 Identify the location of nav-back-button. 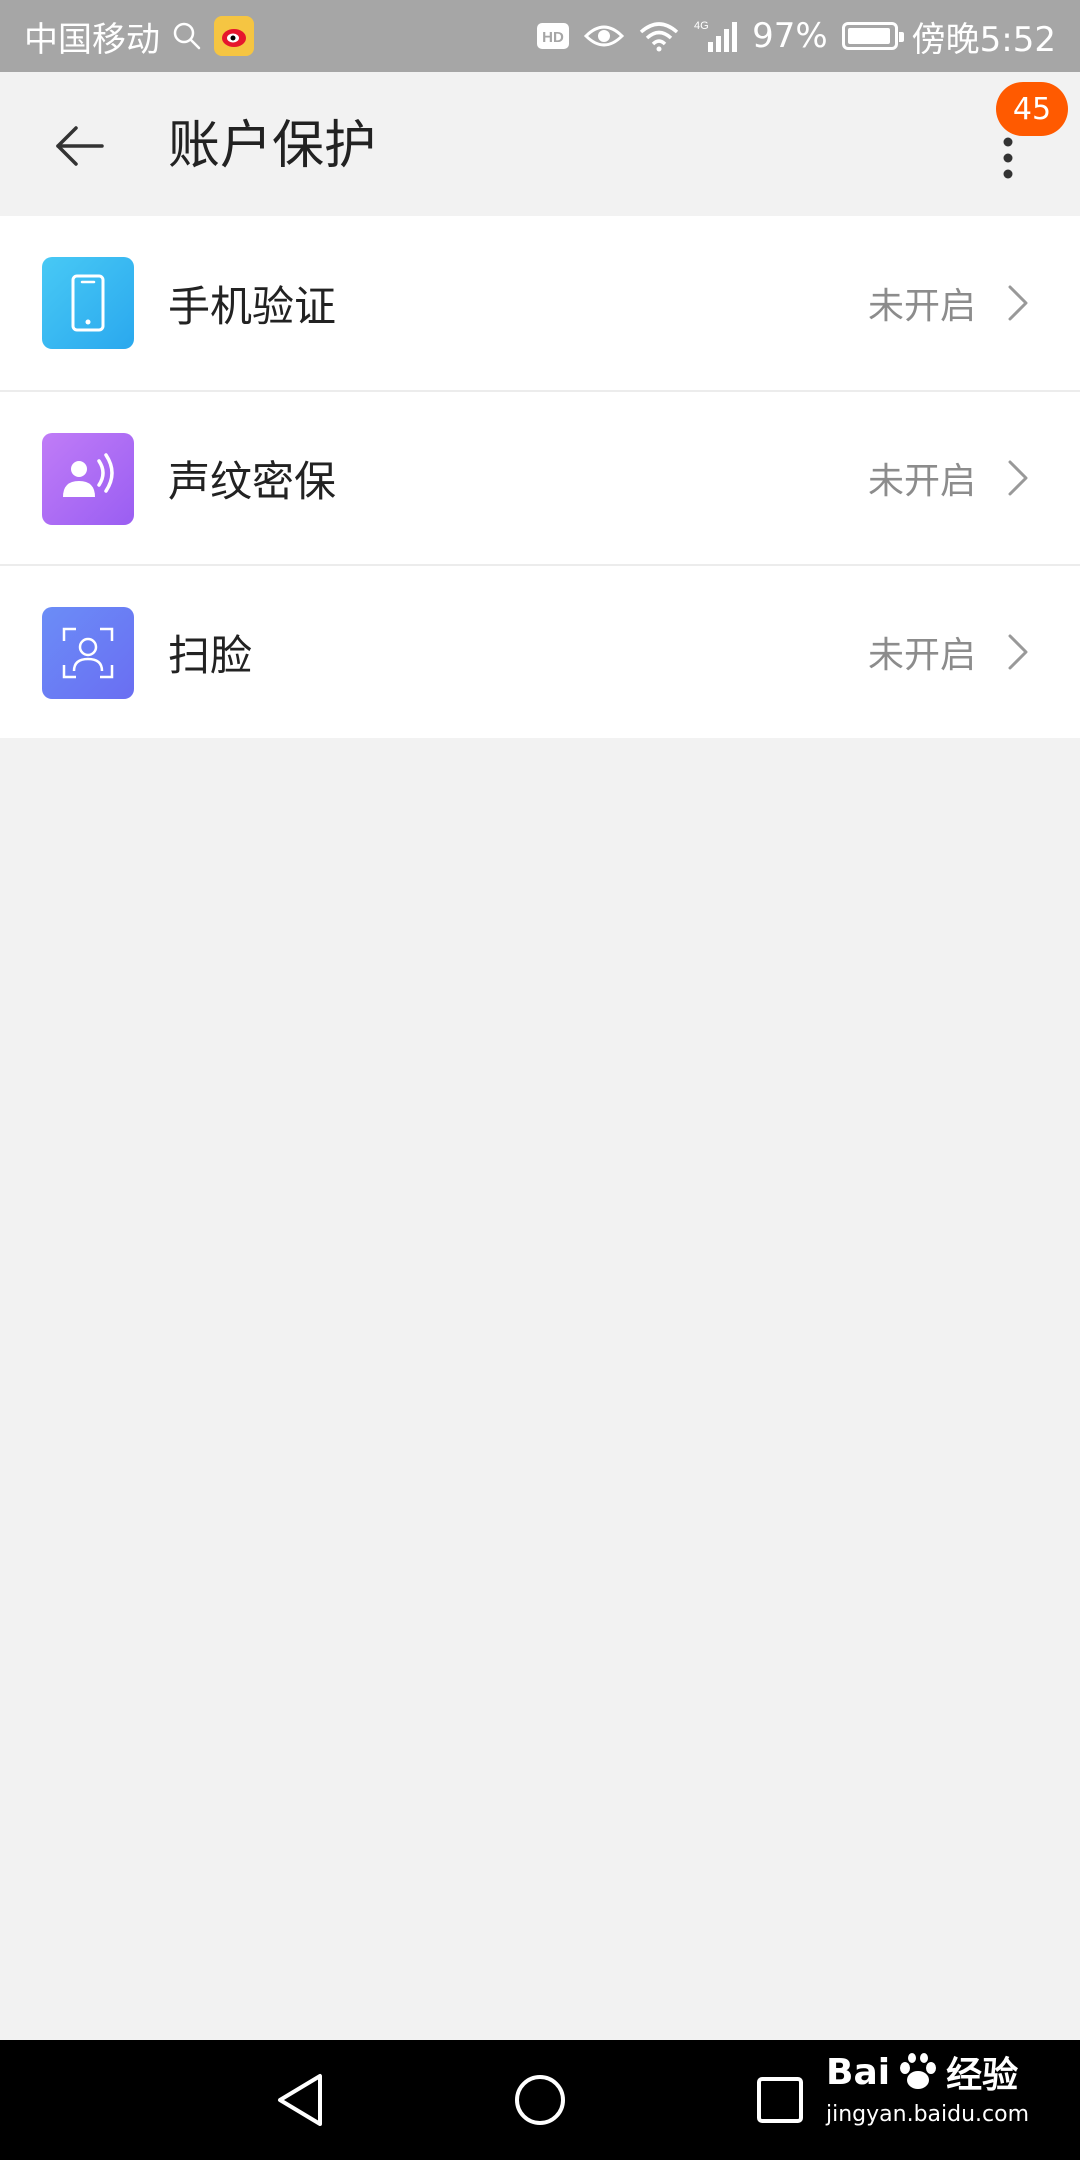
(300, 2100).